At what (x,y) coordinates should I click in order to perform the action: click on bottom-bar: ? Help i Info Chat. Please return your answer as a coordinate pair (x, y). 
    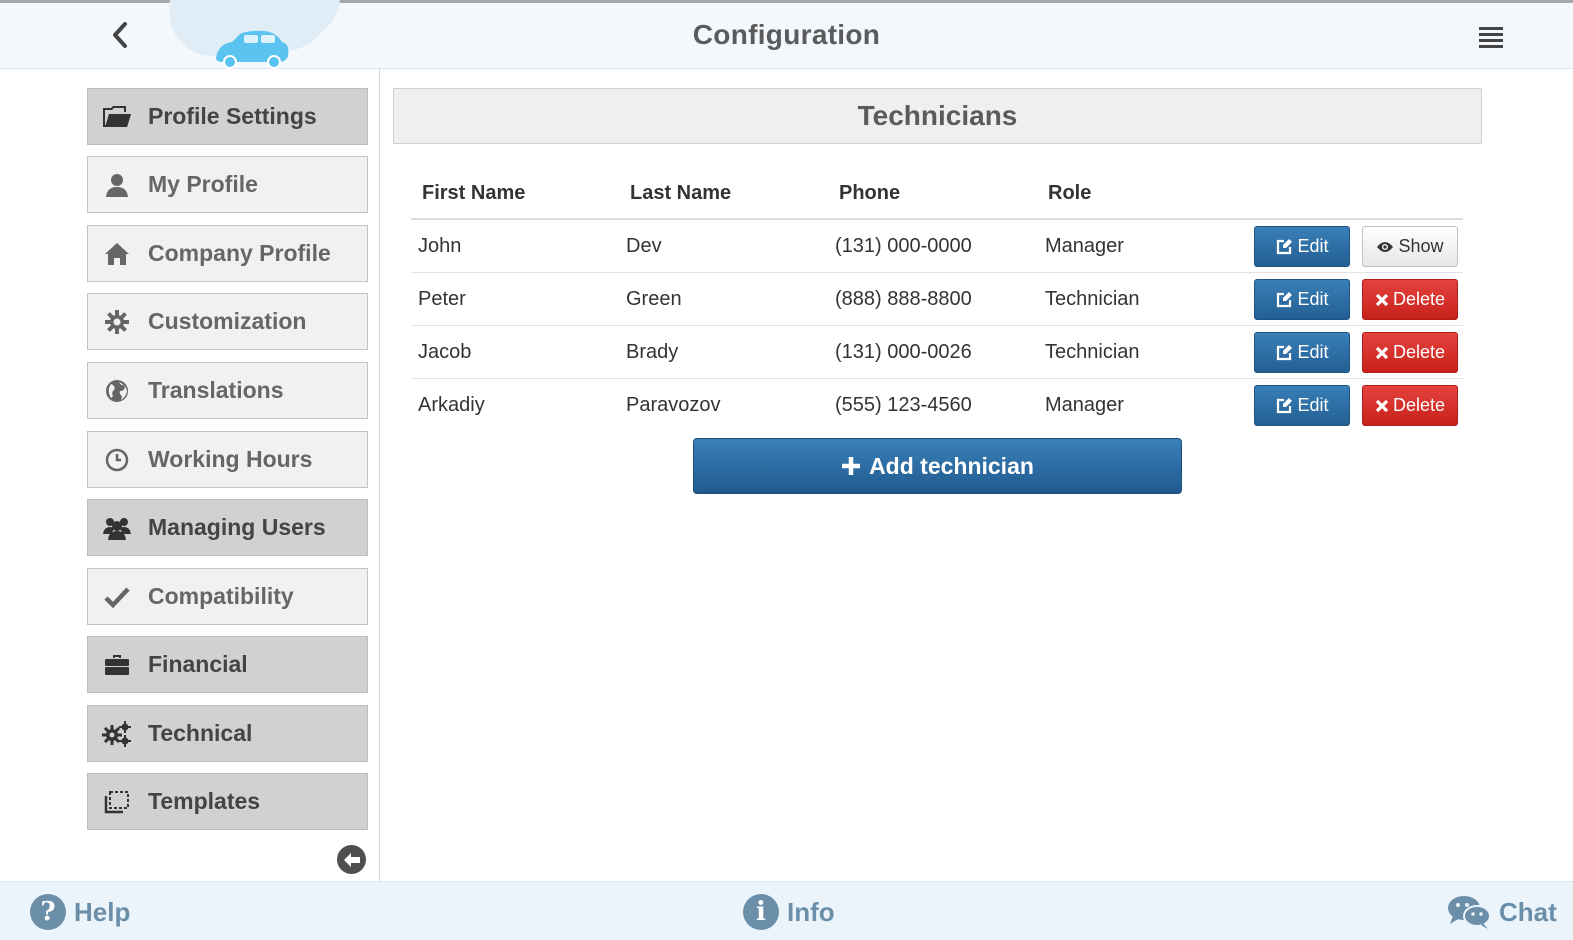
    Looking at the image, I should click on (786, 910).